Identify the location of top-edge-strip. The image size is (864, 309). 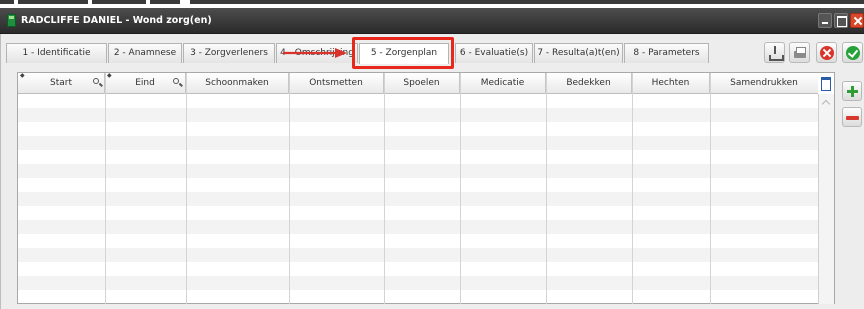
(432, 4).